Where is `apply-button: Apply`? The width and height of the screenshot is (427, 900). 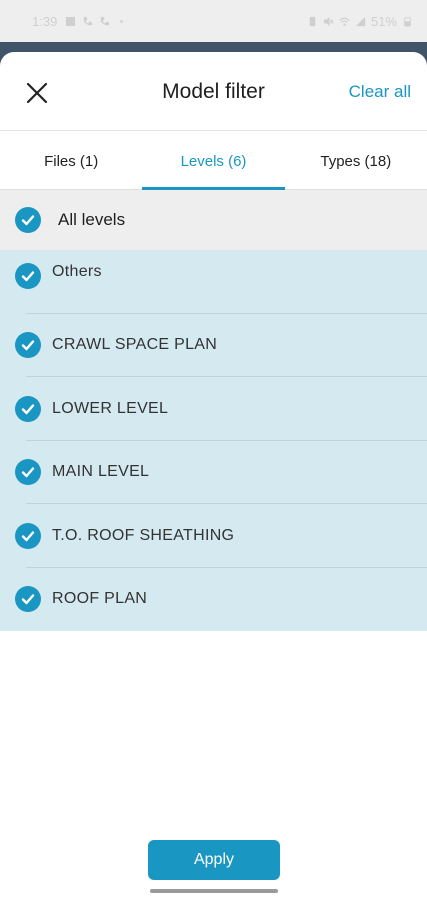 apply-button: Apply is located at coordinates (214, 860).